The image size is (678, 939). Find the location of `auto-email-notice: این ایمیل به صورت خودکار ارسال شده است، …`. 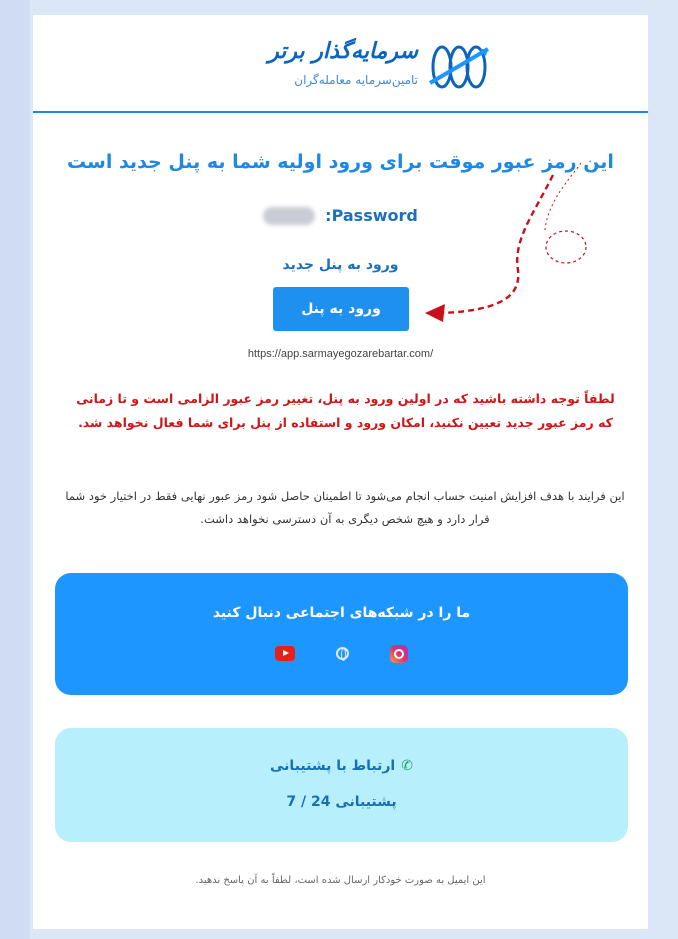

auto-email-notice: این ایمیل به صورت خودکار ارسال شده است، … is located at coordinates (340, 880).